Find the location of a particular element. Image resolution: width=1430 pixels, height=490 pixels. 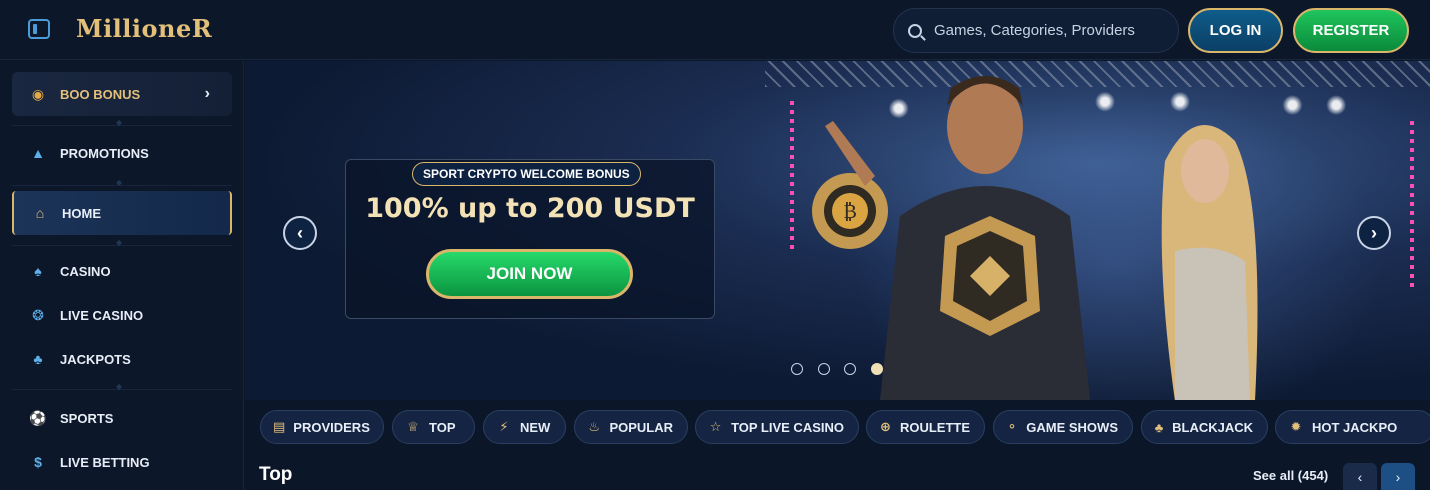

category-blackjack: ♣ BLACKJACK is located at coordinates (1204, 427).